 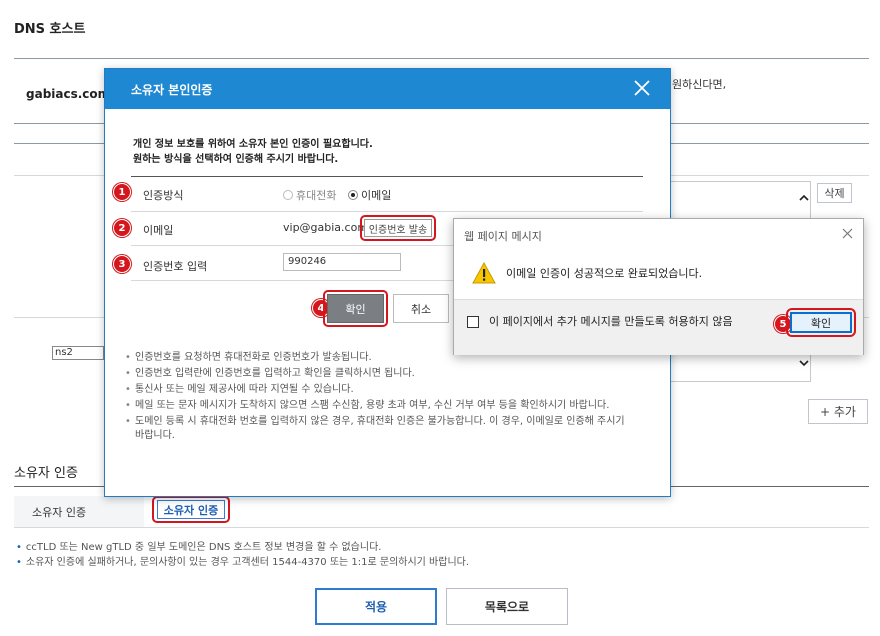 I want to click on cancel-button: 취소, so click(x=421, y=308).